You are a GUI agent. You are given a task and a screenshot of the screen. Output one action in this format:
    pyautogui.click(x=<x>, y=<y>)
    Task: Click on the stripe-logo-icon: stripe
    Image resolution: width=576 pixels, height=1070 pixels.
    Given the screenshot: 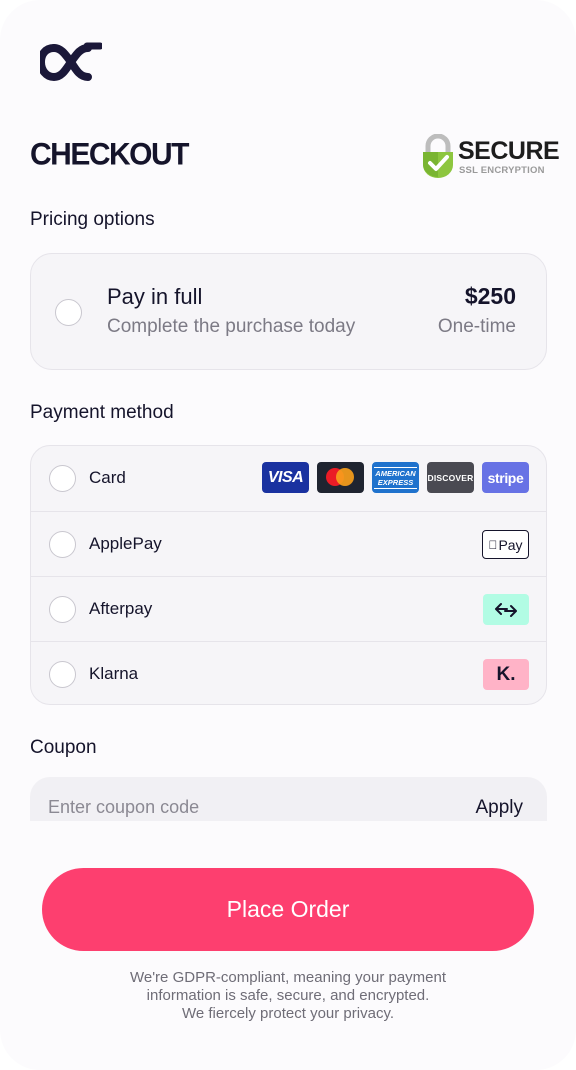 What is the action you would take?
    pyautogui.click(x=505, y=477)
    